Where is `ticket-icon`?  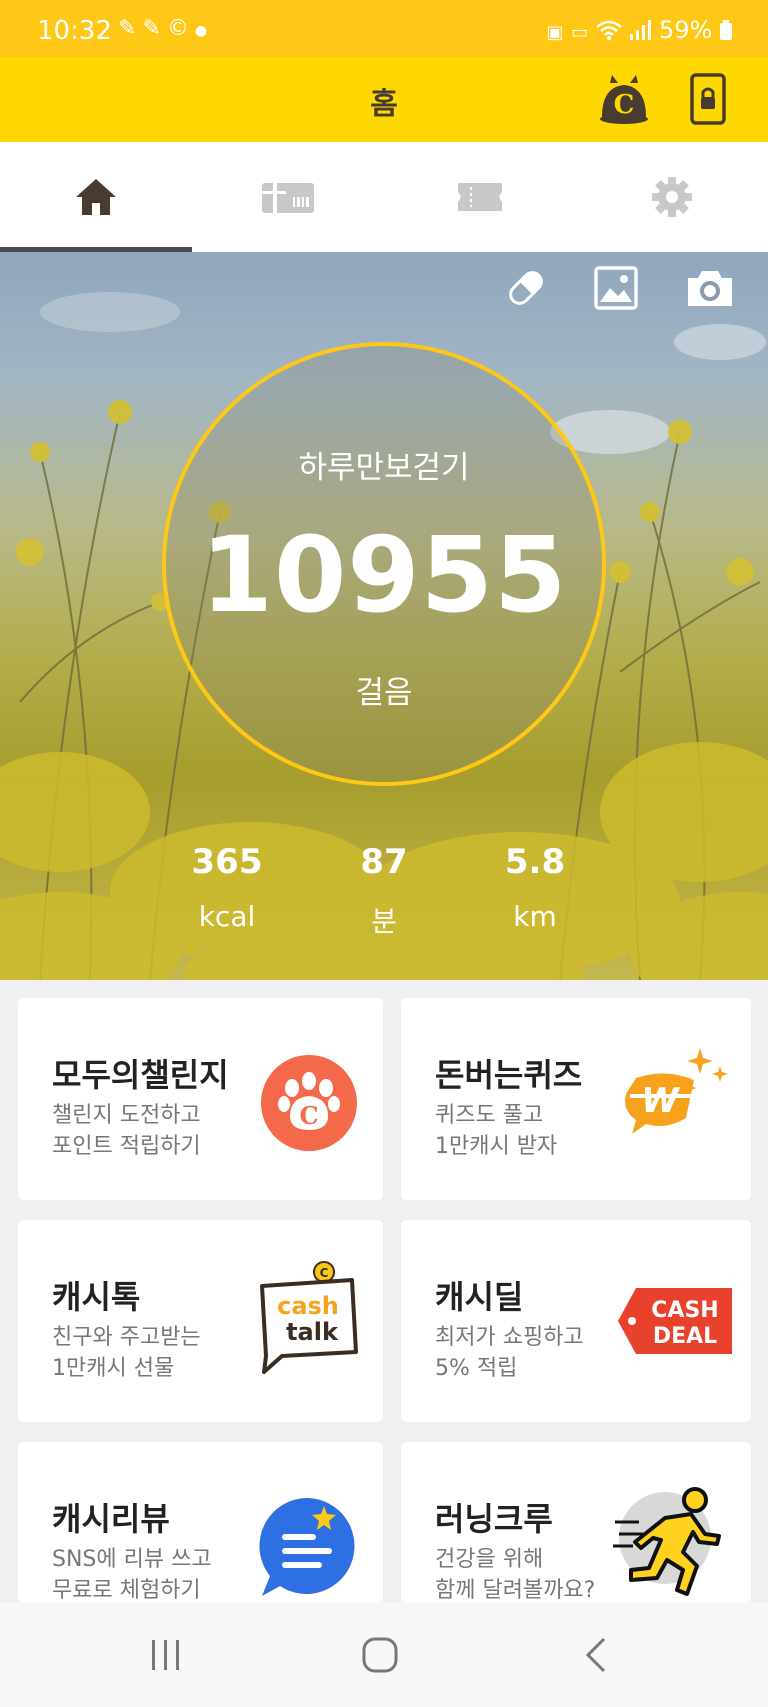 ticket-icon is located at coordinates (480, 197).